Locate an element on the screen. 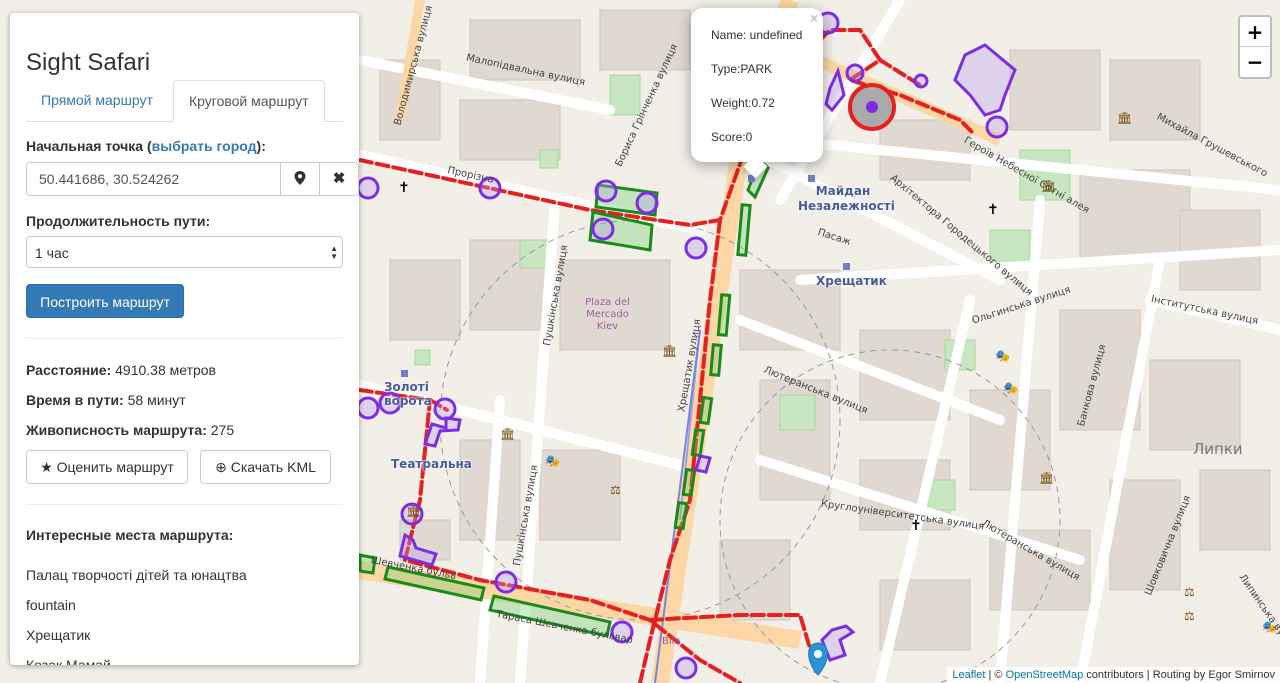 This screenshot has width=1280, height=683. zoom-out-button: − is located at coordinates (1255, 62).